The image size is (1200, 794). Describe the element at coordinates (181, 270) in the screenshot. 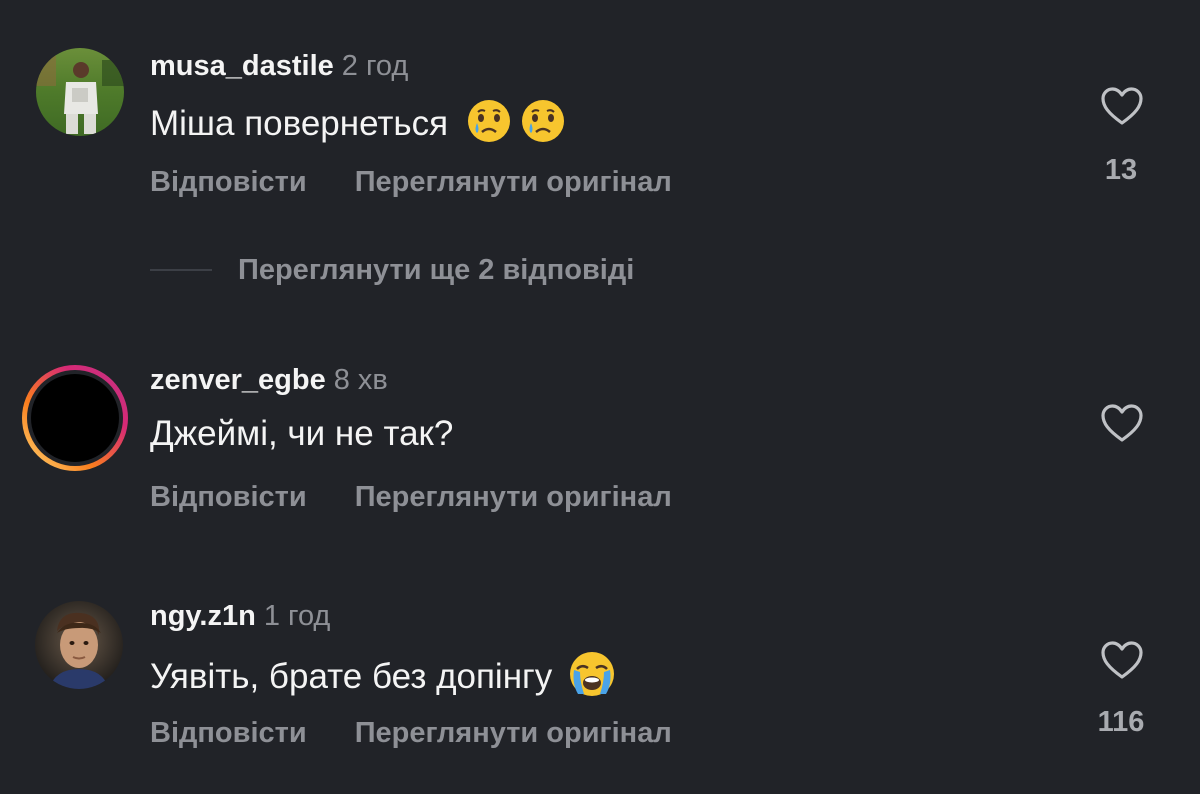

I see `replies-divider` at that location.